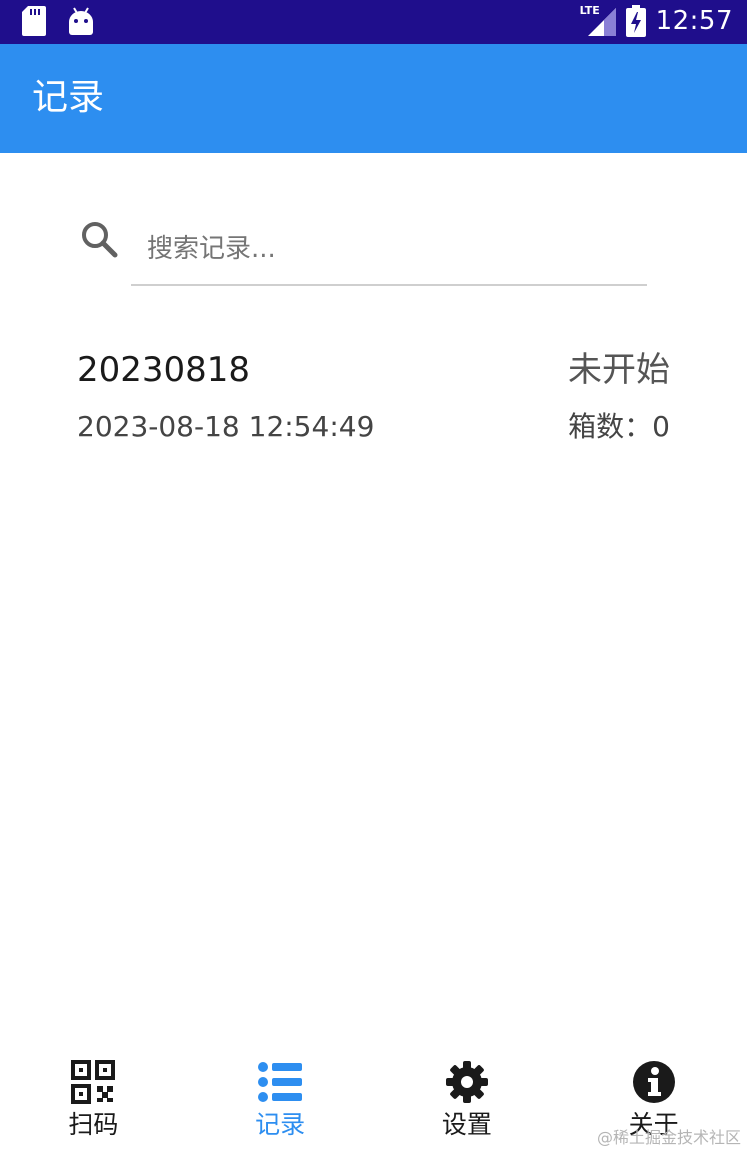 This screenshot has height=1150, width=747. Describe the element at coordinates (226, 426) in the screenshot. I see `record-datetime: 2023-08-18 12:54:49` at that location.